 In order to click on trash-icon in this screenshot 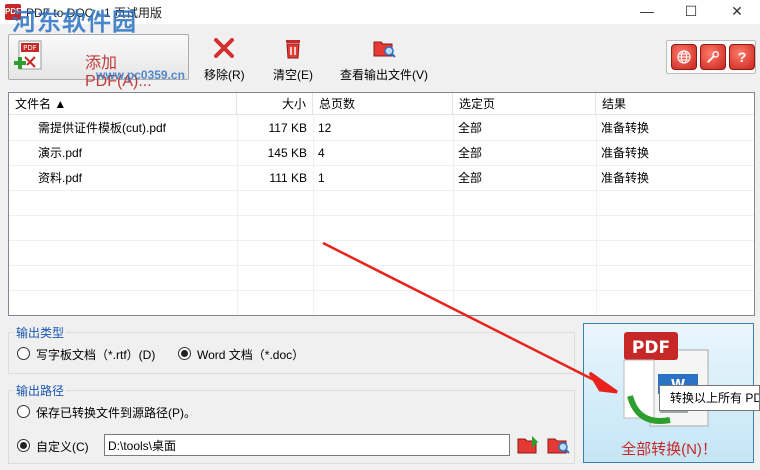, I will do `click(293, 49)`.